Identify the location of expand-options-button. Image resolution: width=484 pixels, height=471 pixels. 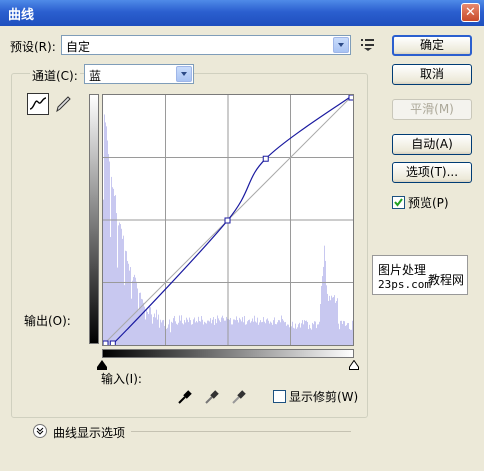
(40, 431).